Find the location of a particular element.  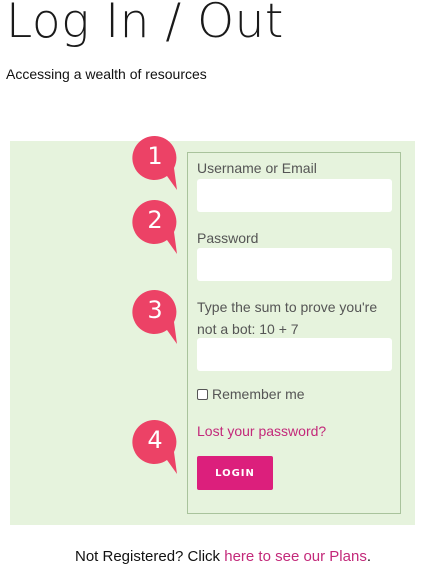

footer-suffix: . is located at coordinates (368, 556).